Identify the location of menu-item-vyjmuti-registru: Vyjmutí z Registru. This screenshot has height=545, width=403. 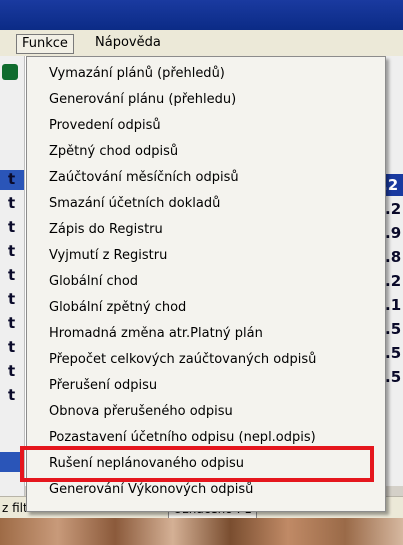
(108, 256).